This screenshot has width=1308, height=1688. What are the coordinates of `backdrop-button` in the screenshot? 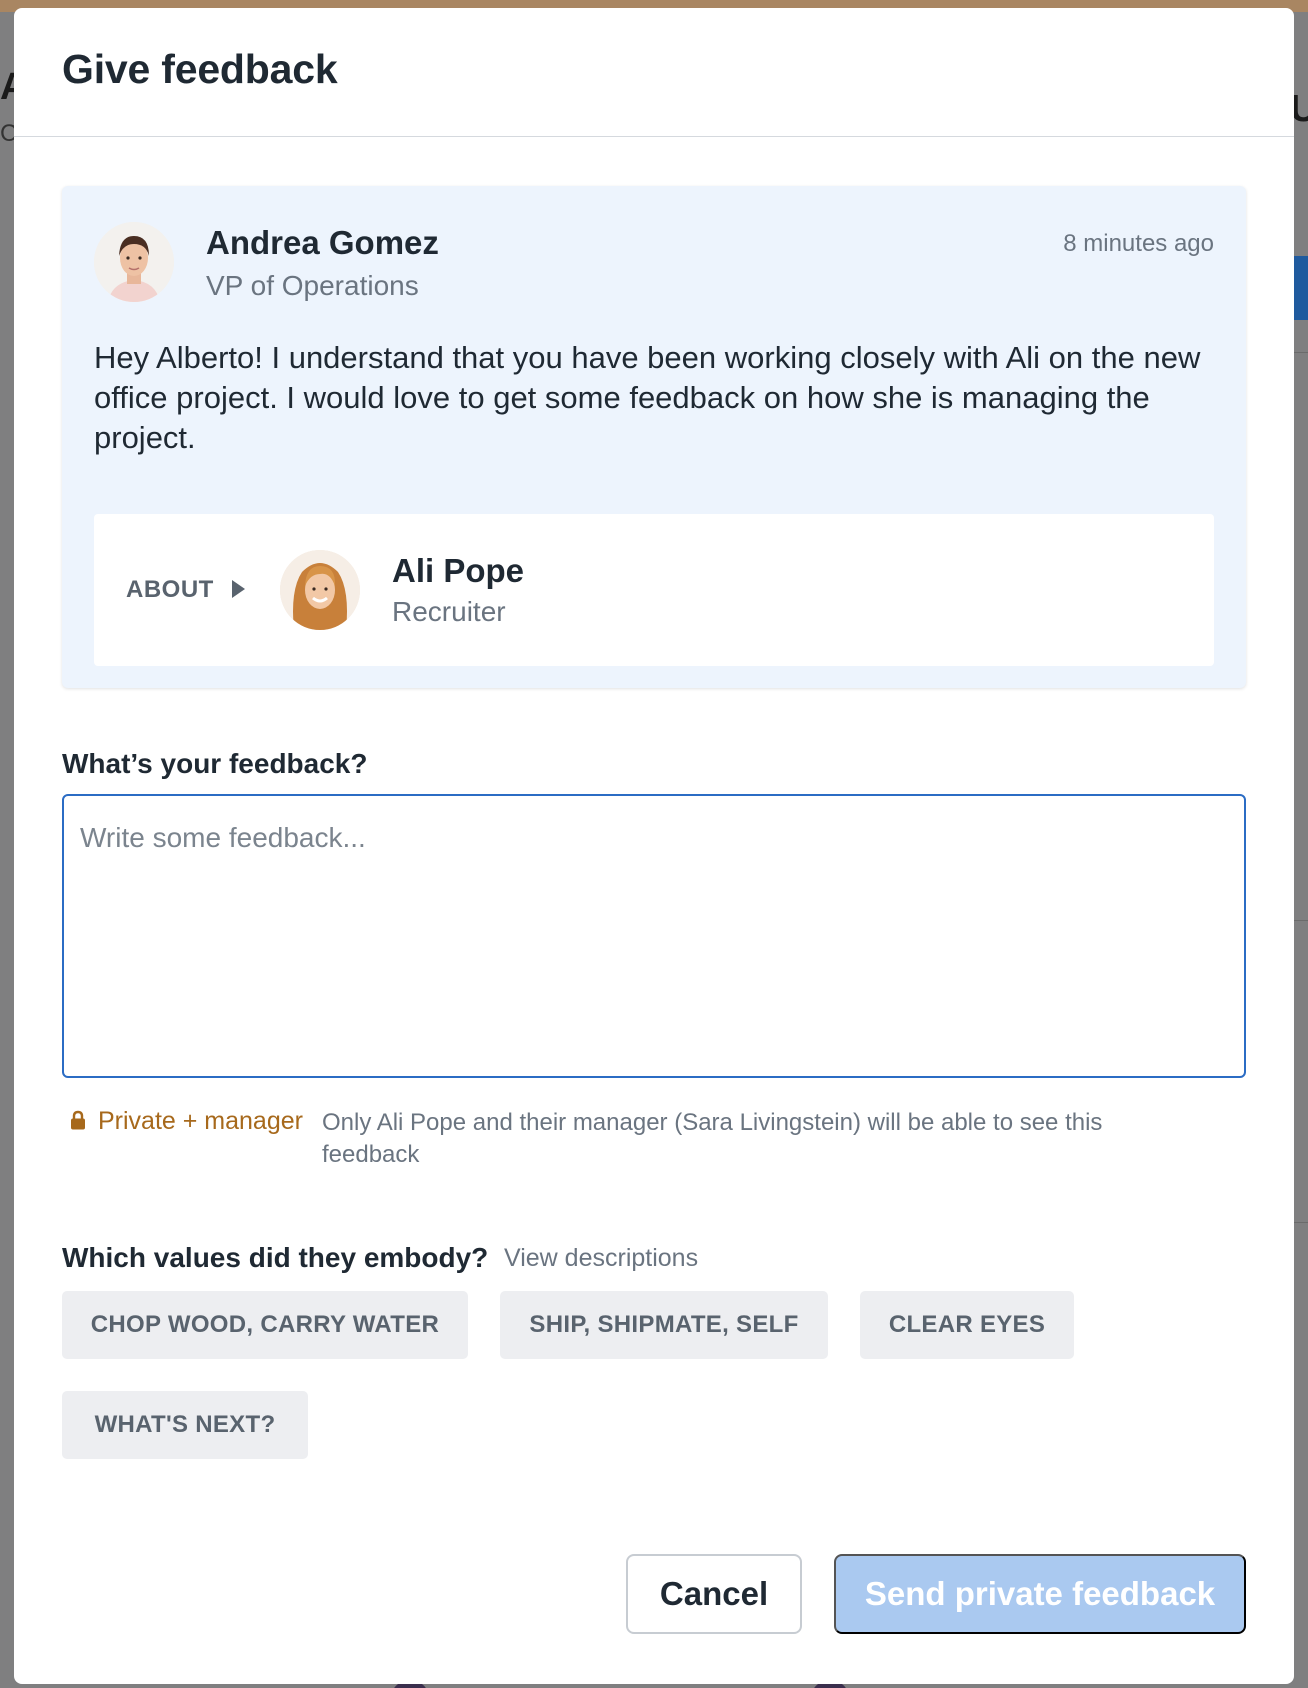 It's located at (1301, 288).